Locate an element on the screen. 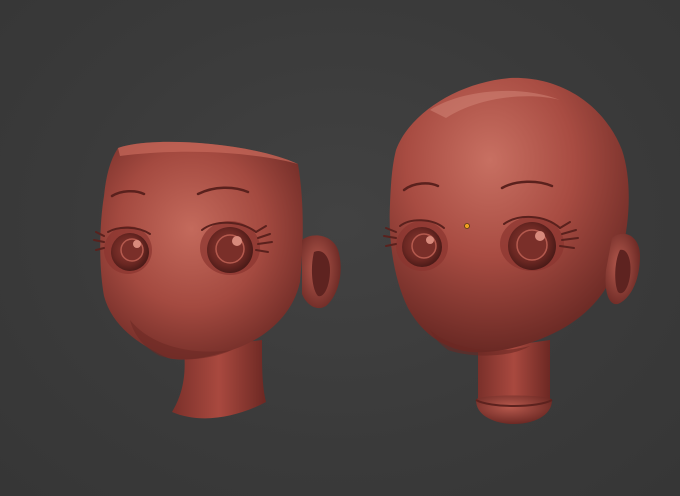 Image resolution: width=680 pixels, height=496 pixels. eye-left-b-glint is located at coordinates (237, 241).